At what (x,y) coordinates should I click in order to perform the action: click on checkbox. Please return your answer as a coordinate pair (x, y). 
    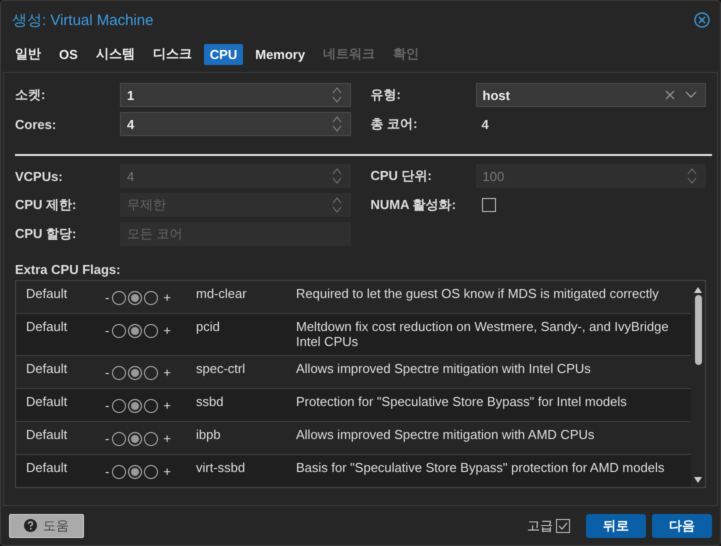
    Looking at the image, I should click on (489, 205).